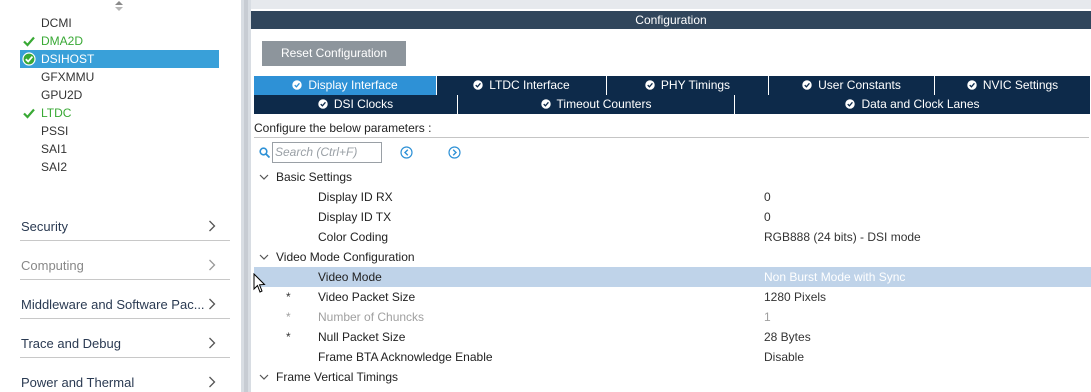 This screenshot has width=1091, height=392. Describe the element at coordinates (767, 317) in the screenshot. I see `parameter-value: 1` at that location.